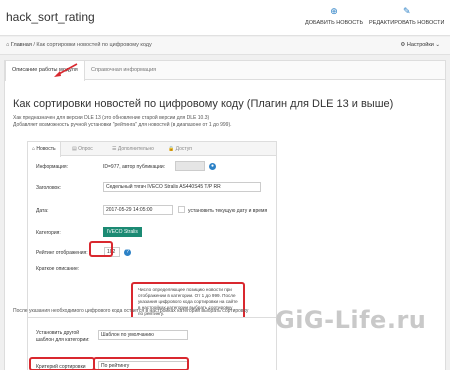 The height and width of the screenshot is (370, 450). What do you see at coordinates (403, 45) in the screenshot?
I see `gear-icon: ⚙` at bounding box center [403, 45].